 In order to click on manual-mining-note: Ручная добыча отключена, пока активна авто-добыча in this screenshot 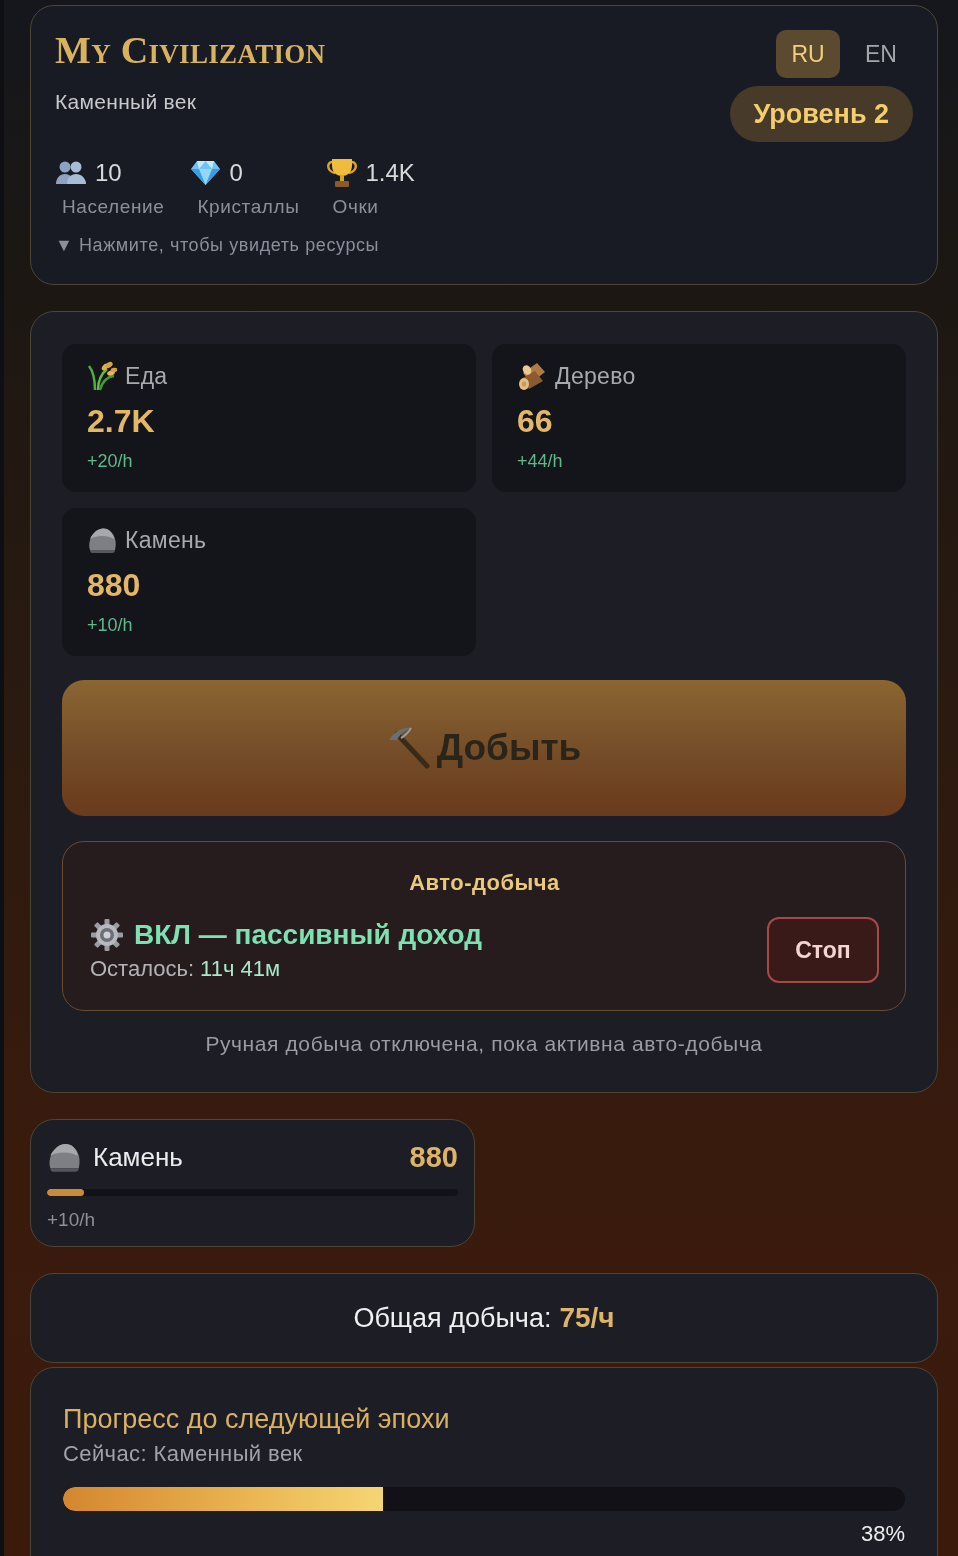, I will do `click(484, 1044)`.